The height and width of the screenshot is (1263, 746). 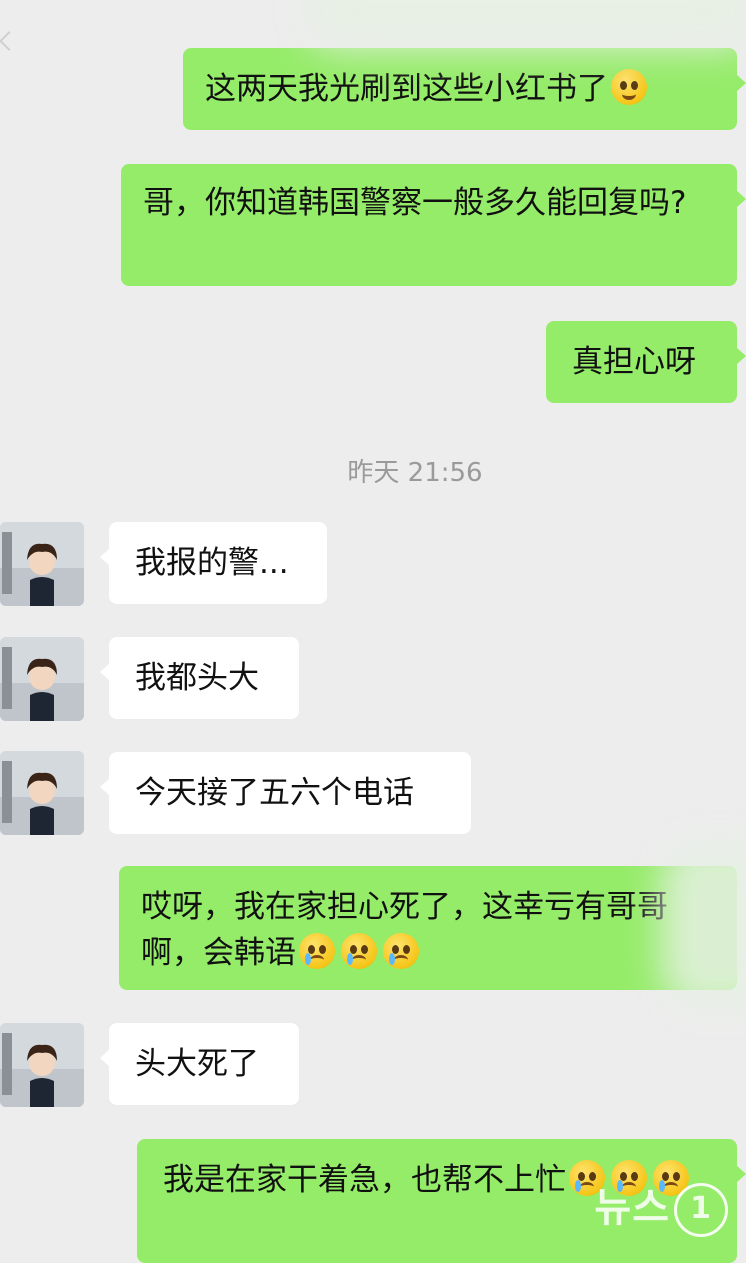 I want to click on message-bubble-sent: 这两天我光刷到这些小红书了, so click(x=464, y=89).